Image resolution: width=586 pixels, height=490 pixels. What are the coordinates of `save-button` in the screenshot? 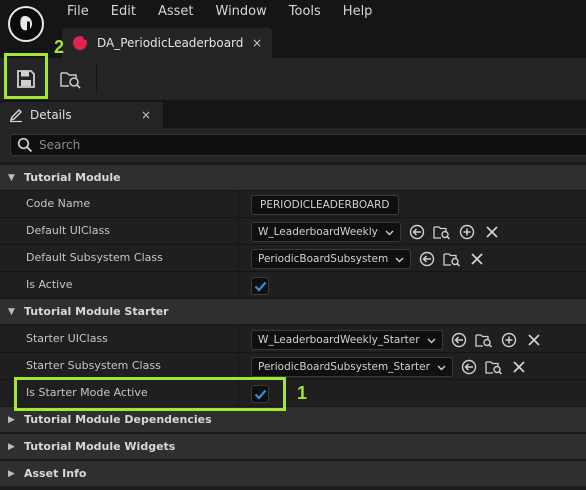 It's located at (26, 79).